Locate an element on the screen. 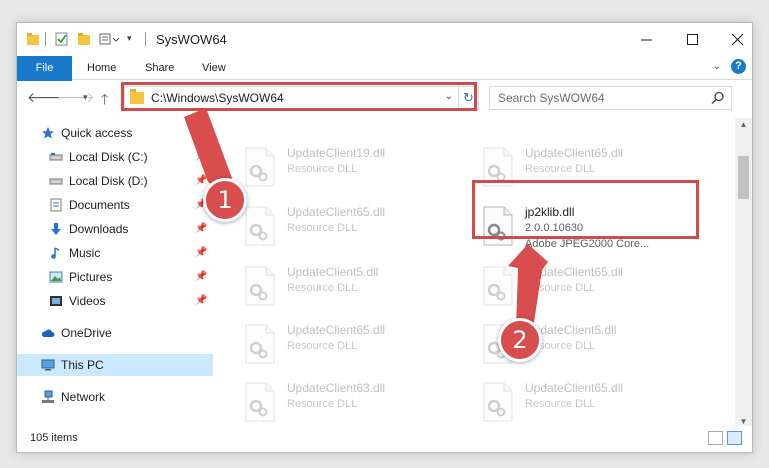 The width and height of the screenshot is (769, 468). step-badge-1: 1 is located at coordinates (225, 200).